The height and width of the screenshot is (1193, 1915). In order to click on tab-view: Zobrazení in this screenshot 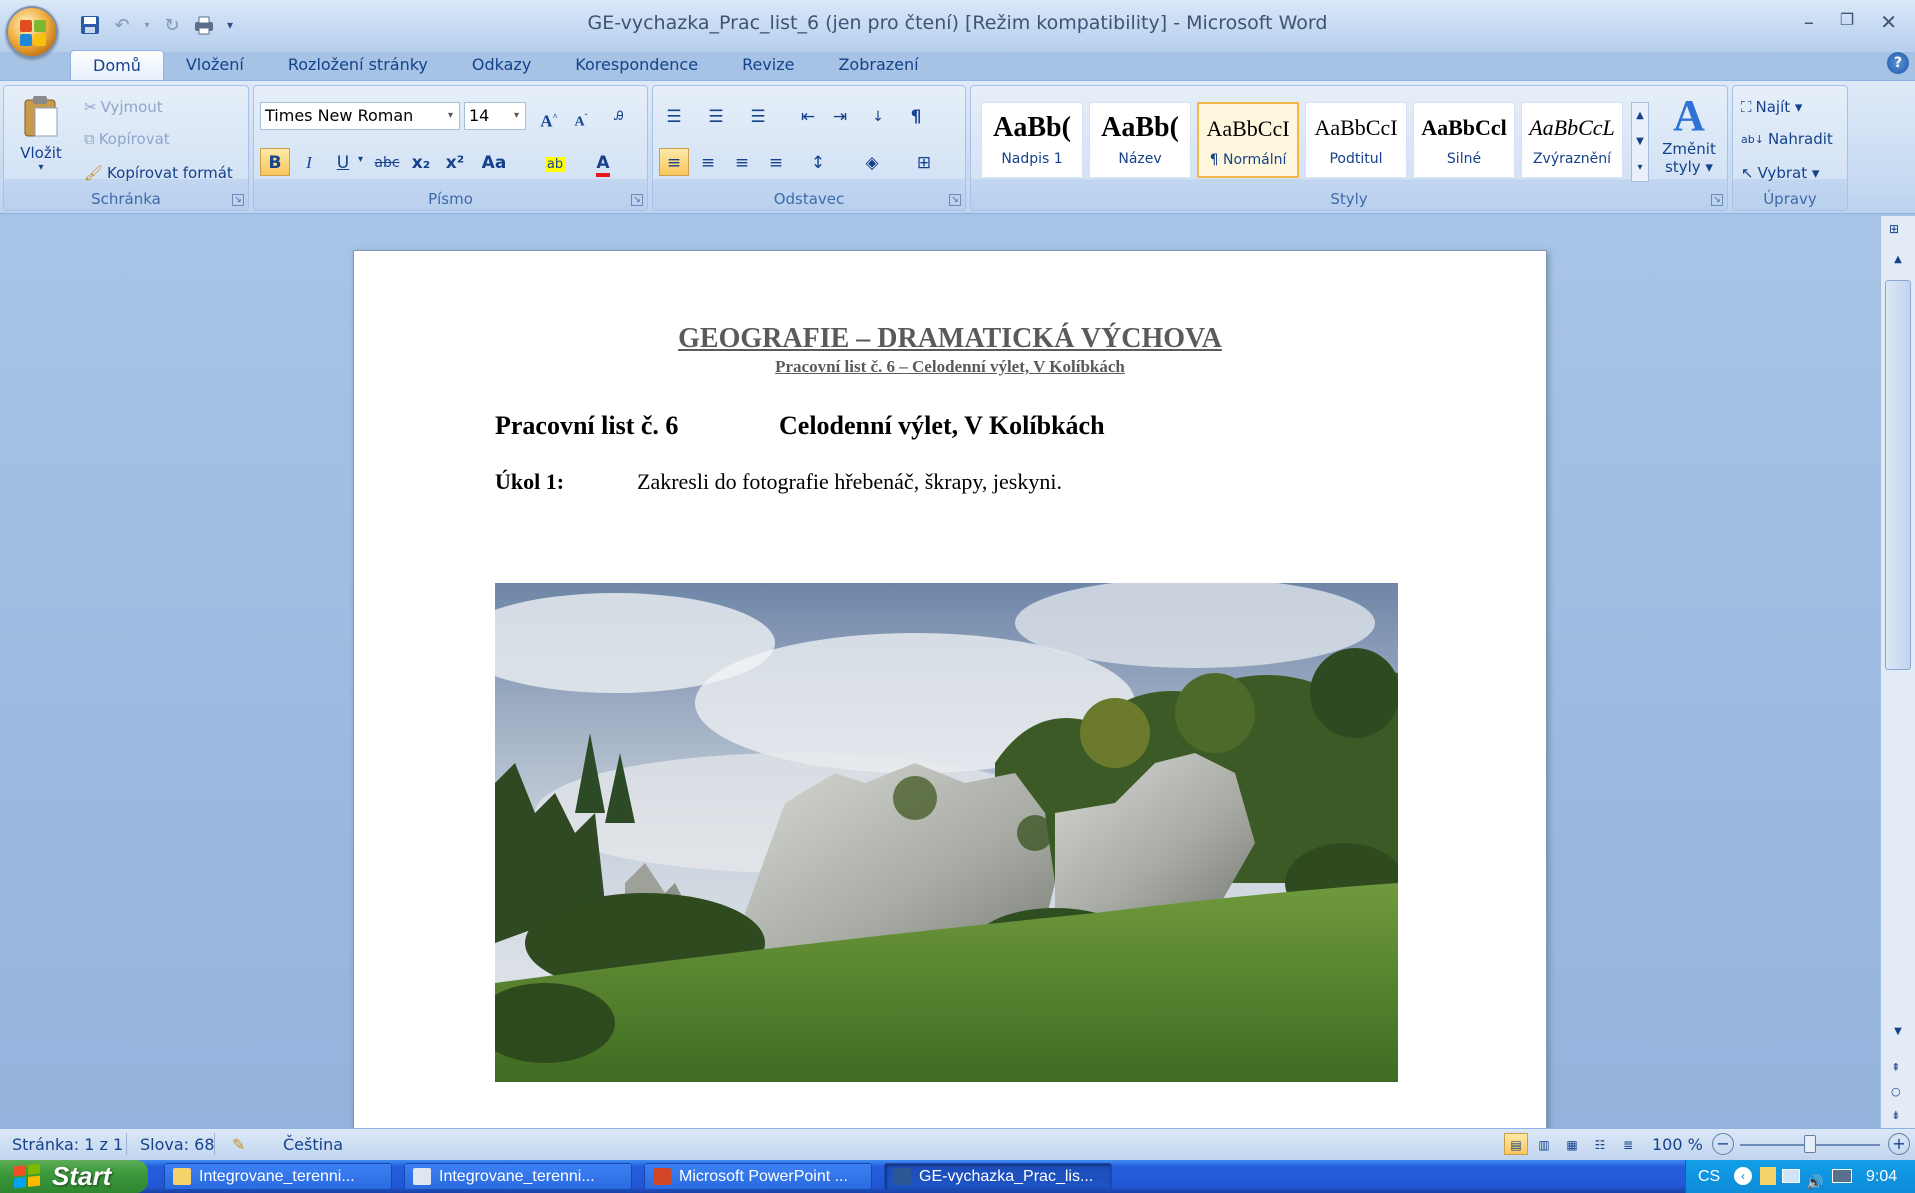, I will do `click(878, 65)`.